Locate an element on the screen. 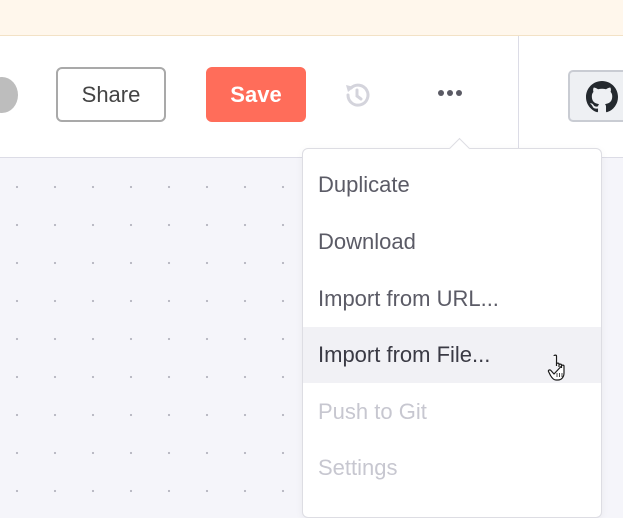 The width and height of the screenshot is (623, 518). save-button: Save is located at coordinates (256, 94).